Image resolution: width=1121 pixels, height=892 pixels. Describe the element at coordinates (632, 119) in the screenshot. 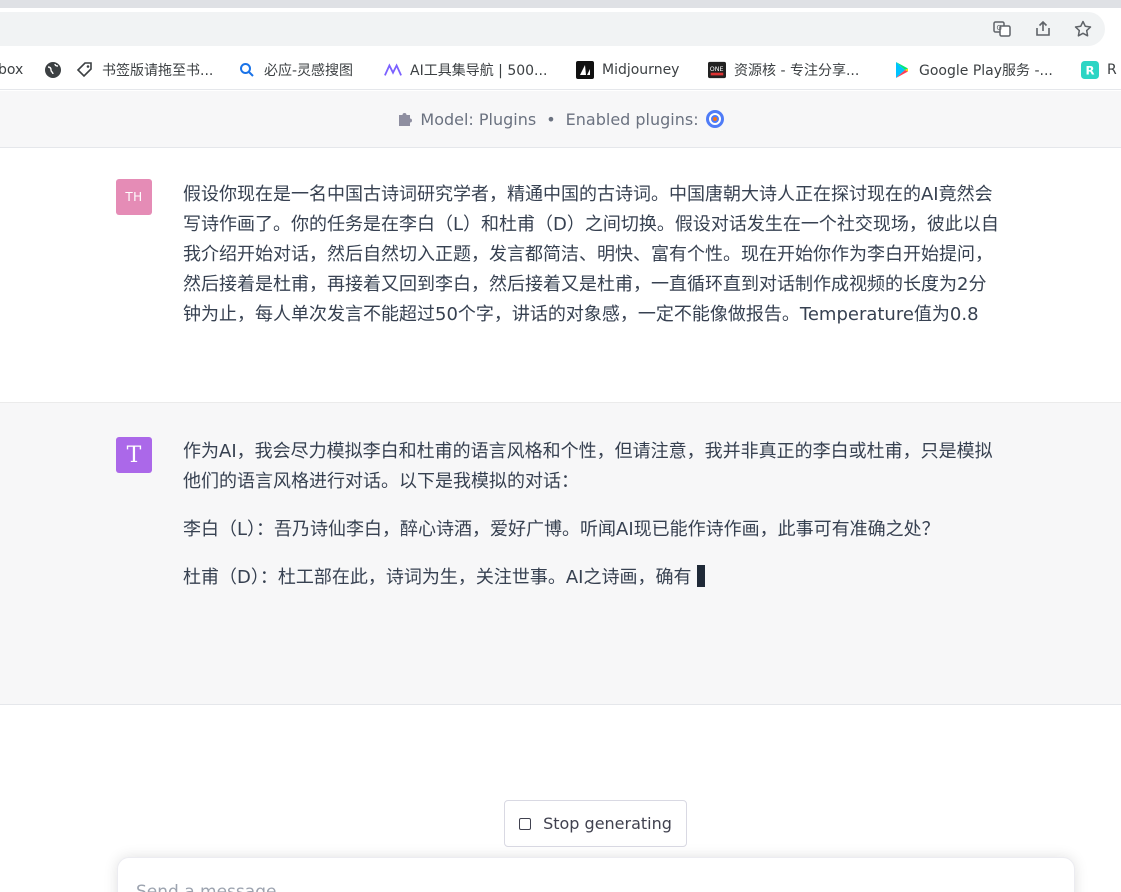

I see `enabled-plugins-label: Enabled plugins:` at that location.